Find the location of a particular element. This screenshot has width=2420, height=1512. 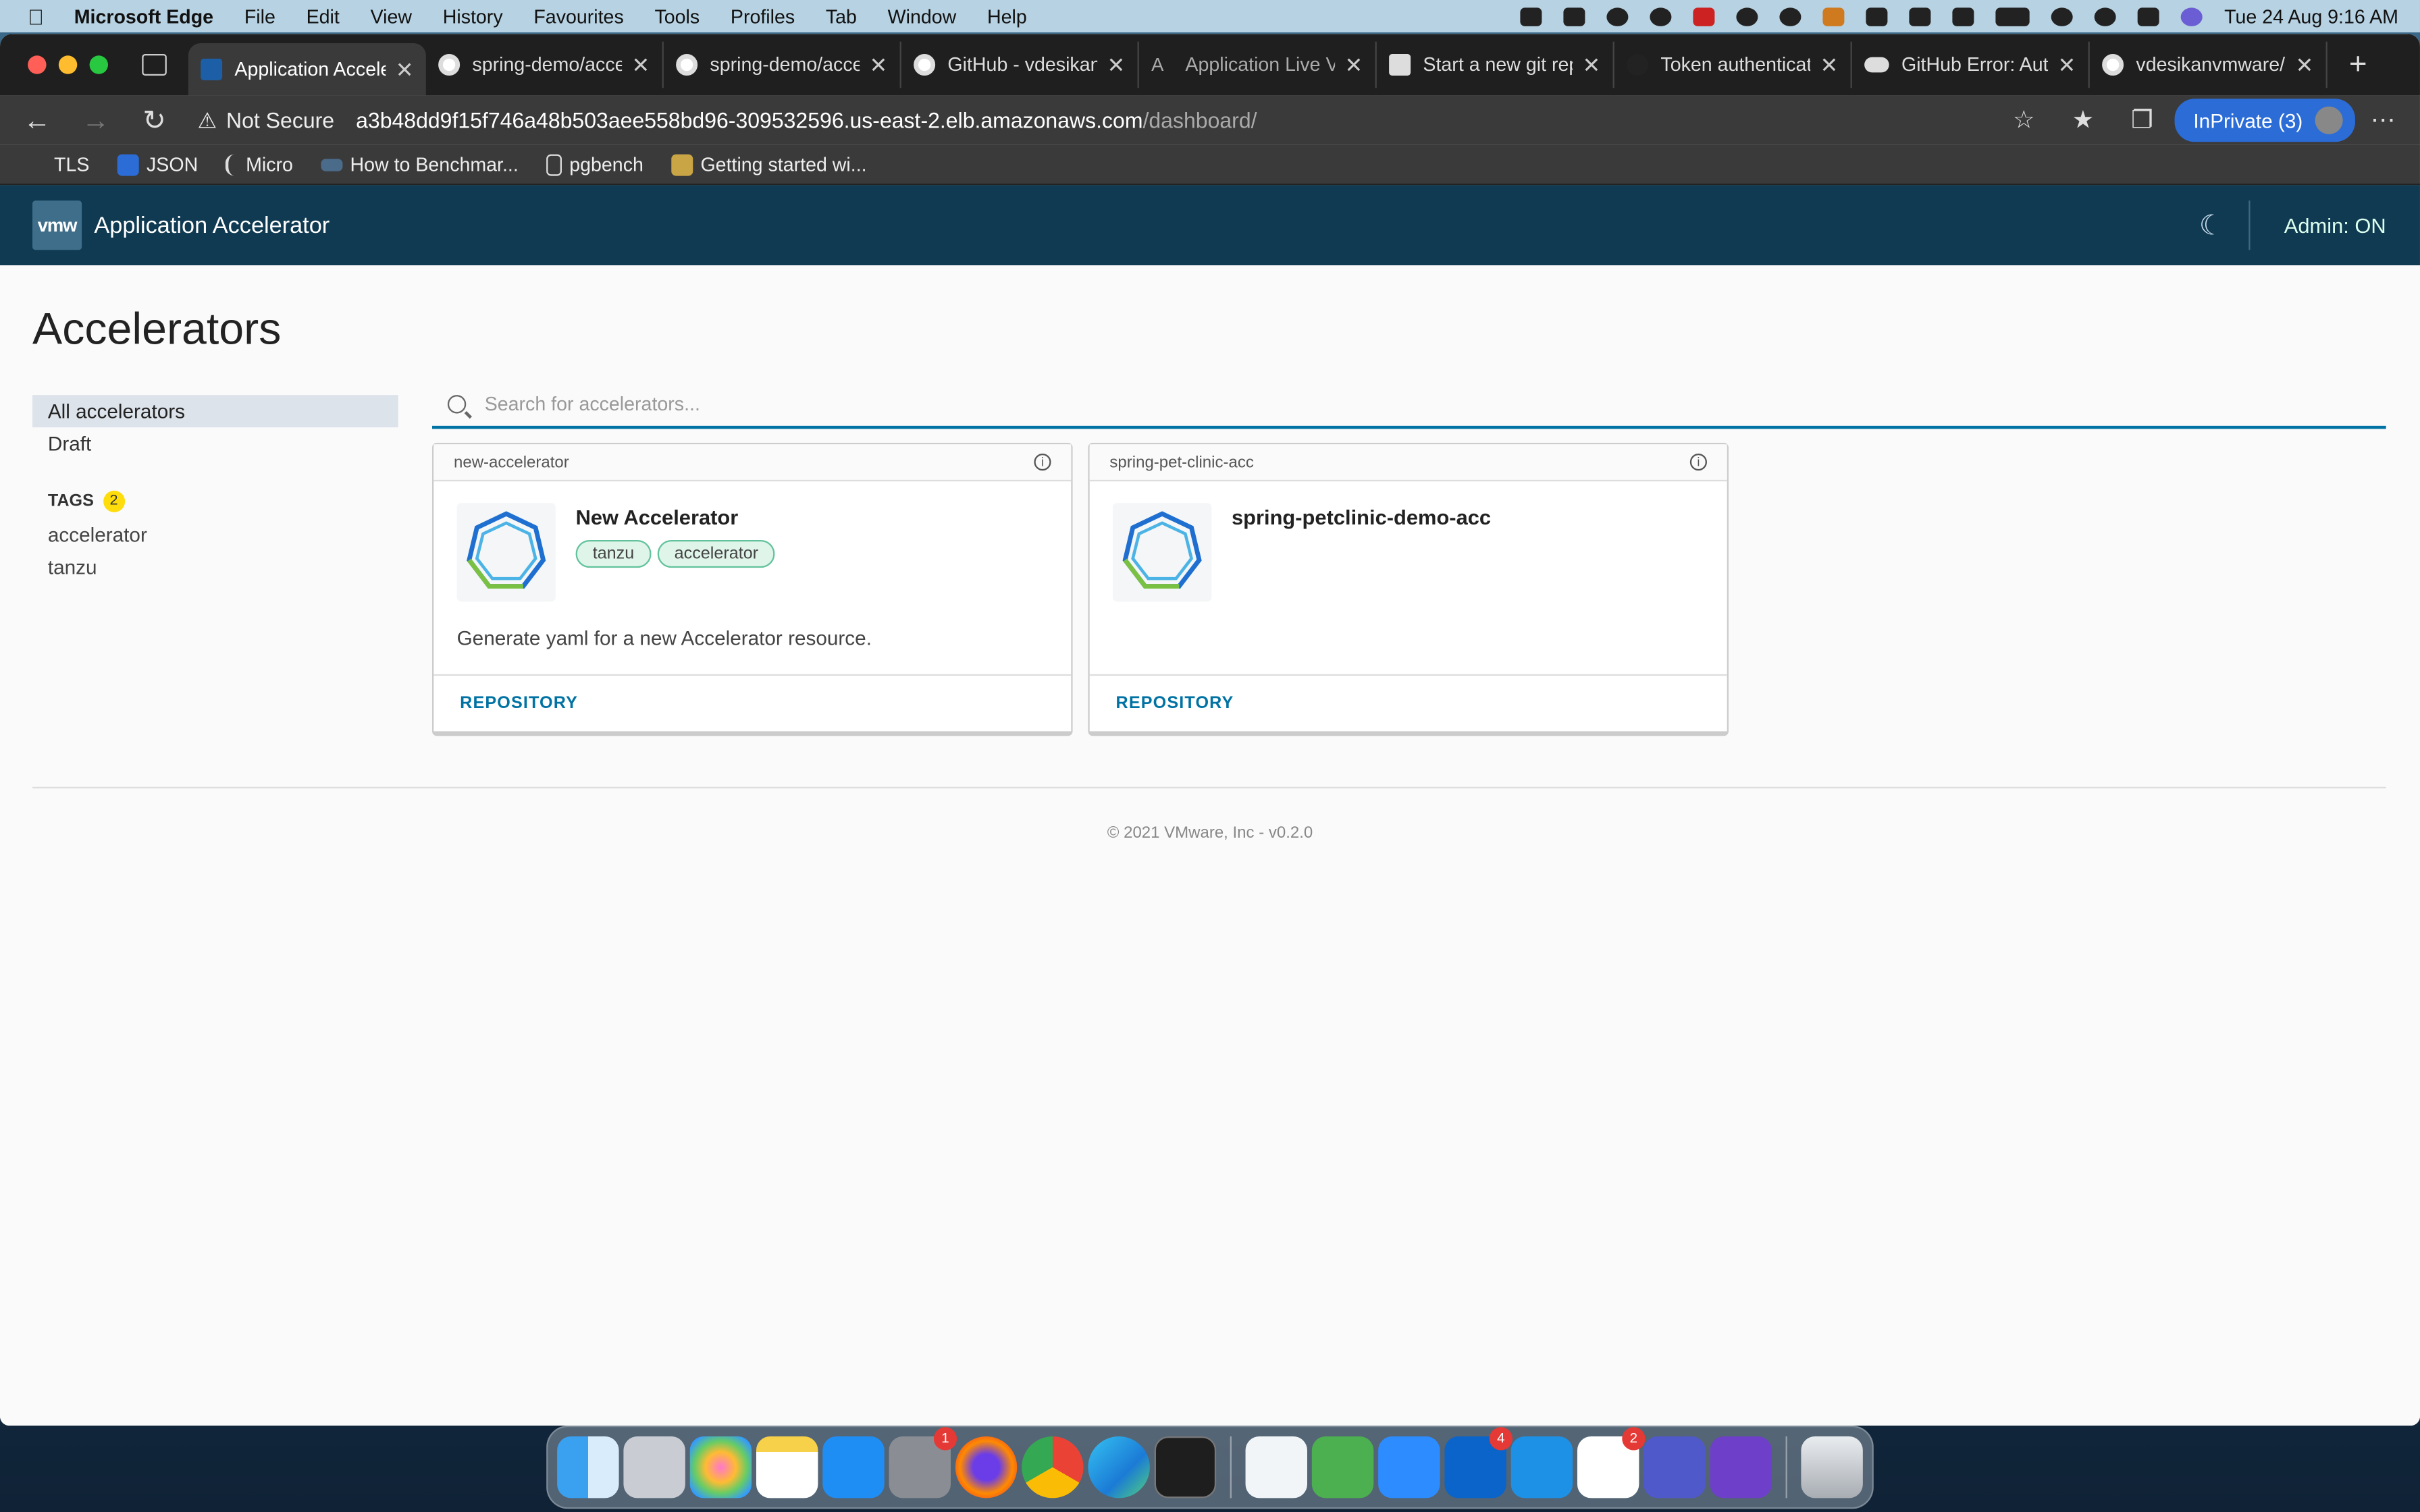

weather-icon is located at coordinates (1574, 16).